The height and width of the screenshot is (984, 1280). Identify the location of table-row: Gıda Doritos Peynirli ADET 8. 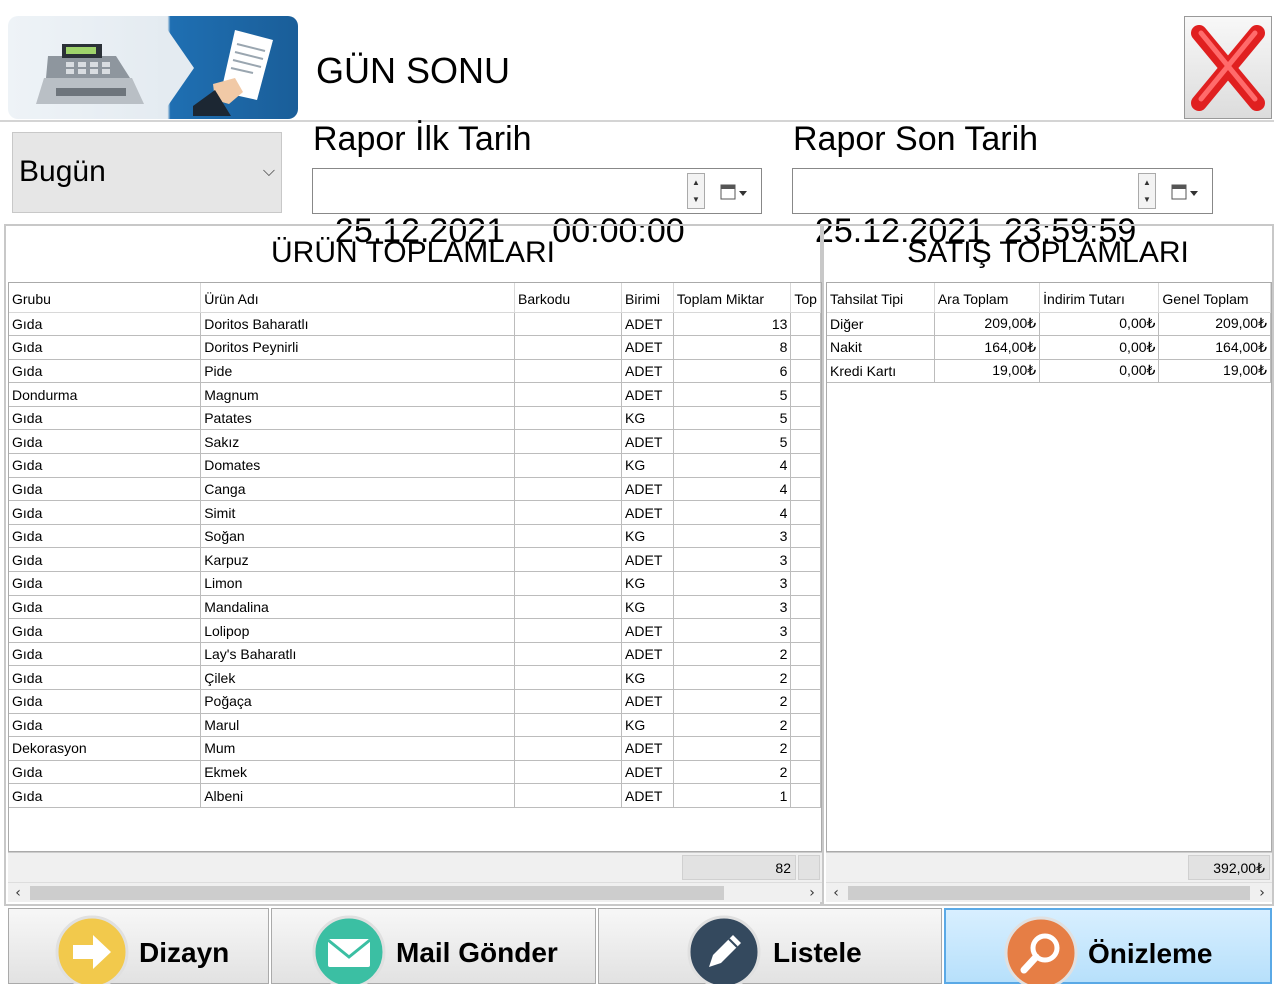
(415, 347).